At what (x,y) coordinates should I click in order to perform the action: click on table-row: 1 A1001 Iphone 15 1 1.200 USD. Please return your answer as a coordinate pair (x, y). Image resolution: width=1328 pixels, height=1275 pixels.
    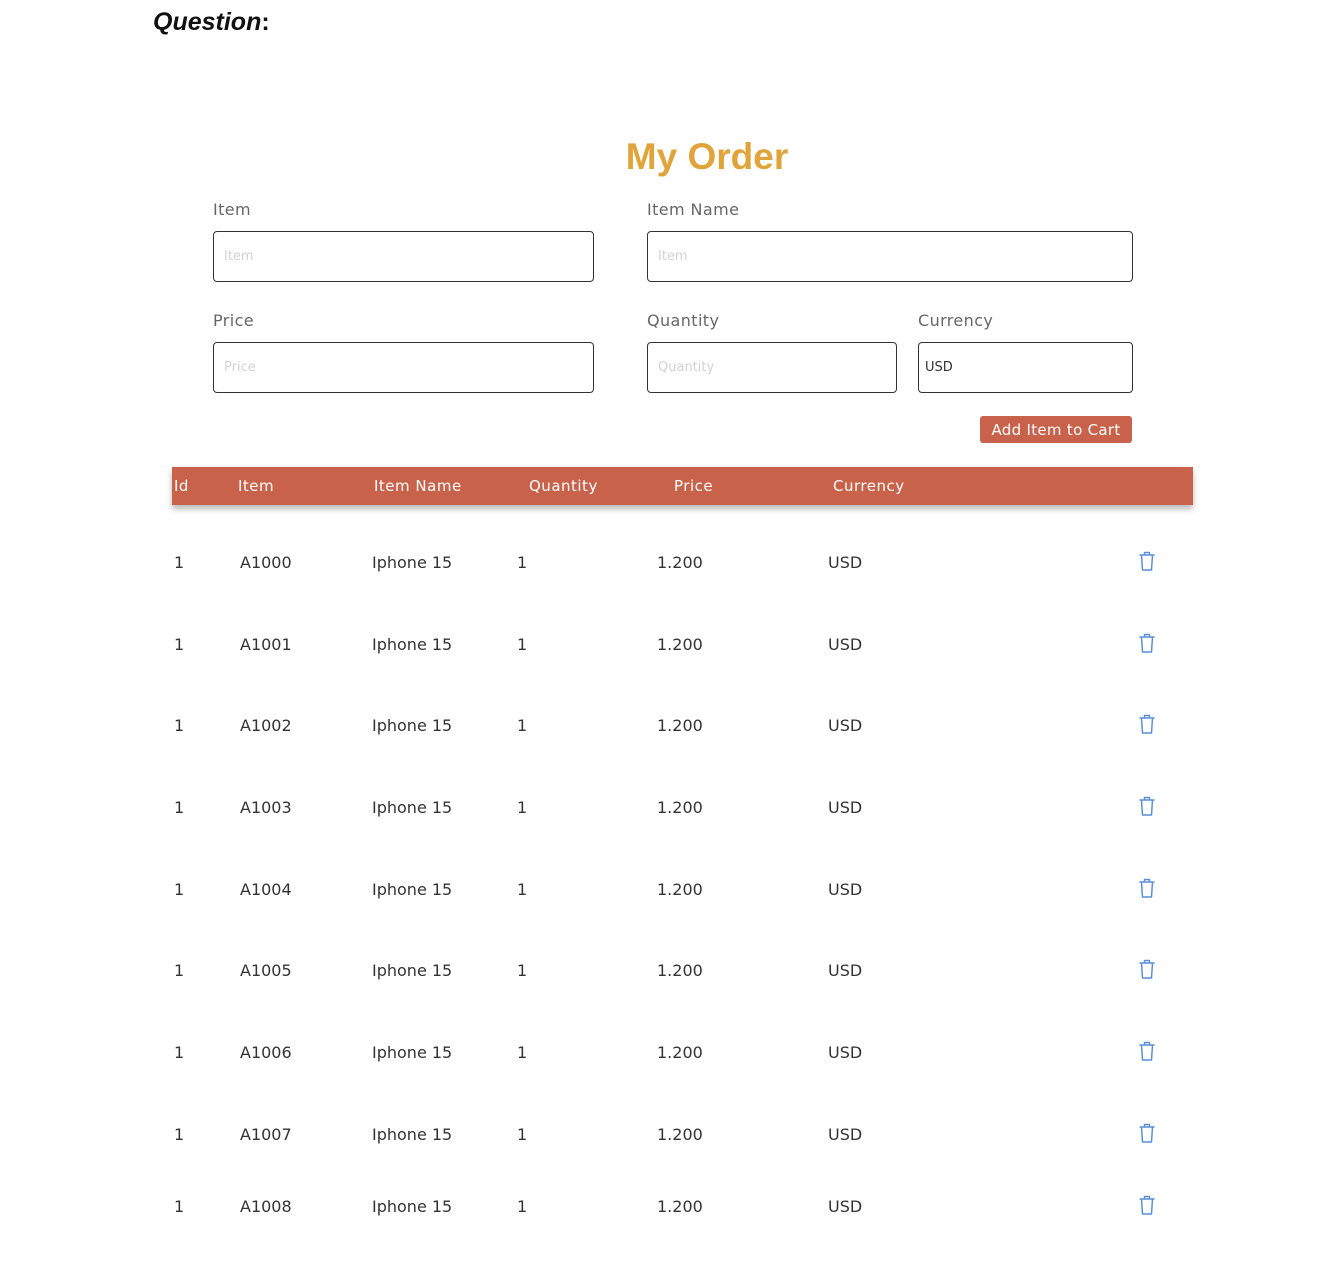
    Looking at the image, I should click on (664, 648).